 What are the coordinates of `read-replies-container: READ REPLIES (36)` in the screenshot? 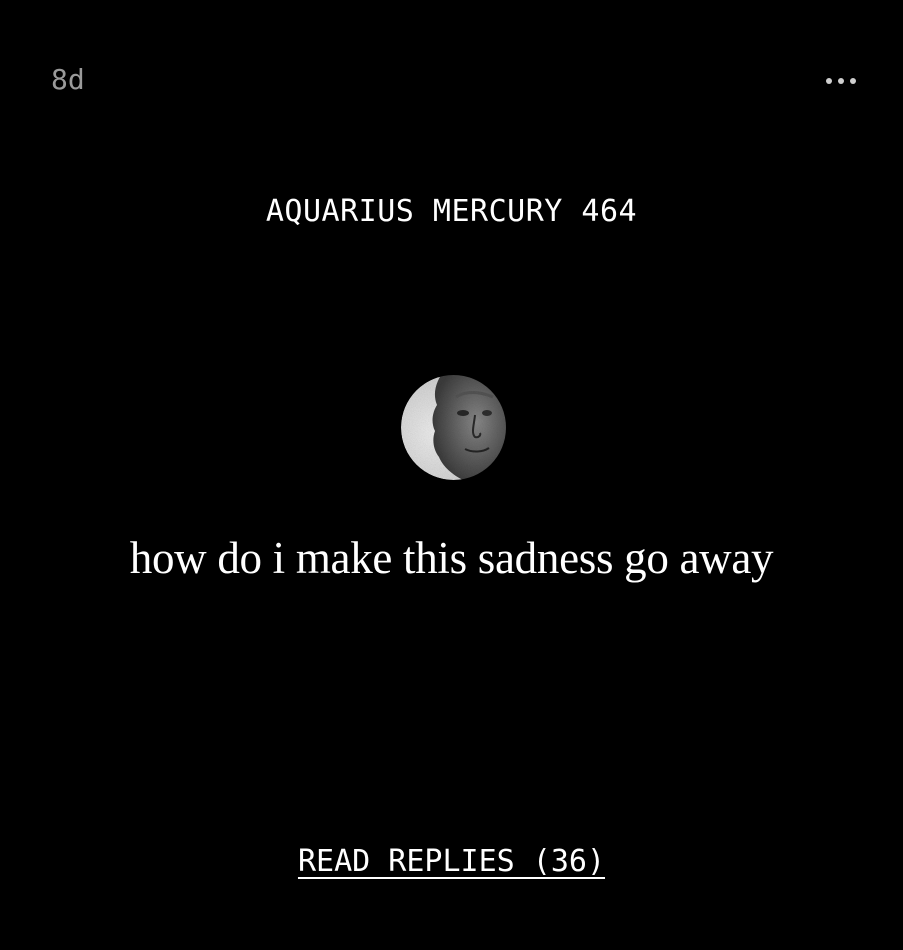 It's located at (451, 862).